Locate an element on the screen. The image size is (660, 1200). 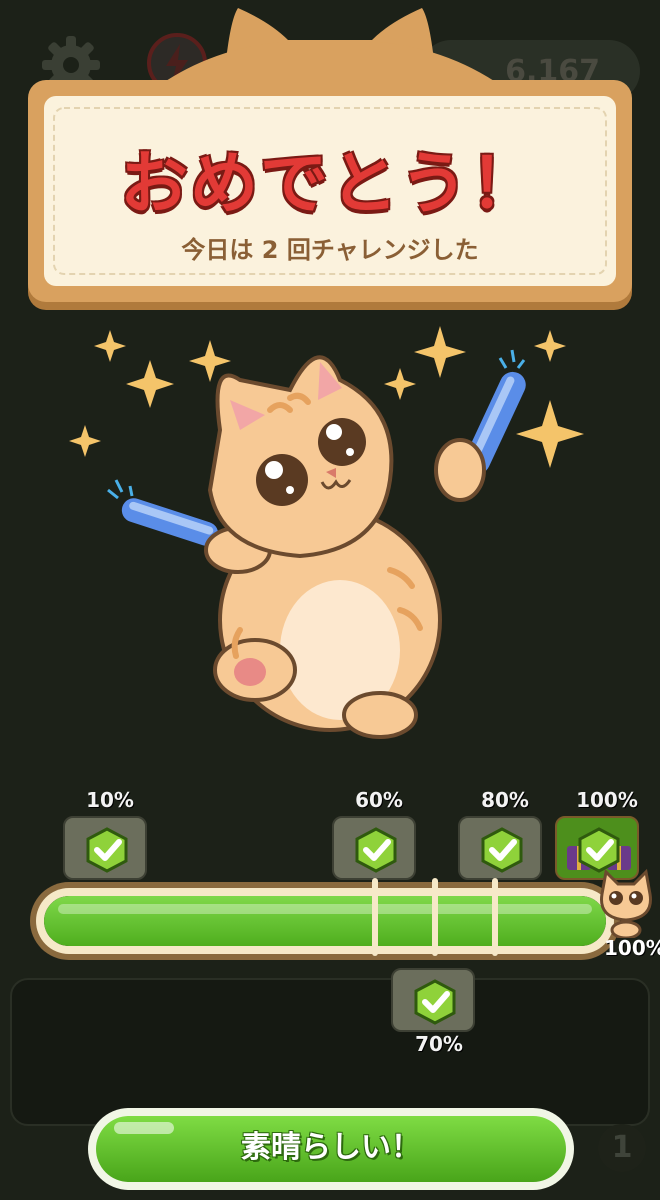
congrats-title: おめでとう！ is located at coordinates (329, 184).